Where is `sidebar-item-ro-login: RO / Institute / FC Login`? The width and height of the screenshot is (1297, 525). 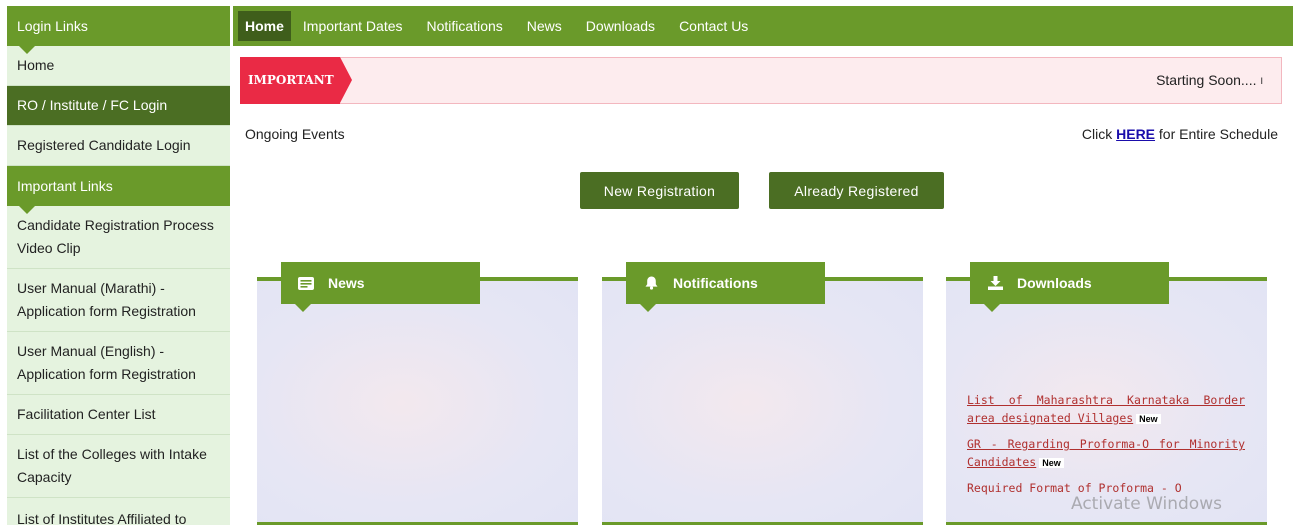
sidebar-item-ro-login: RO / Institute / FC Login is located at coordinates (118, 106).